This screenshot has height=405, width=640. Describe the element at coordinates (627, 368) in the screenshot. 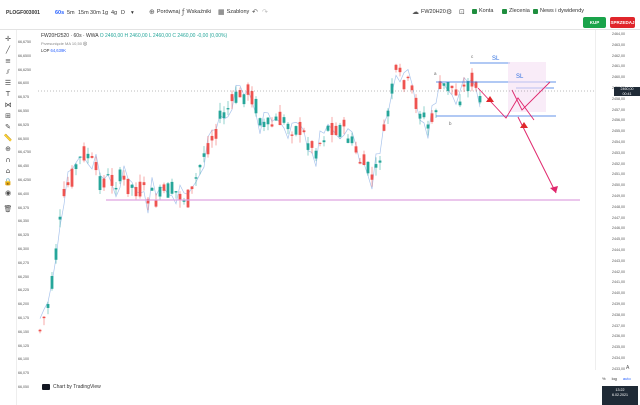

I see `collapse-button: A` at that location.